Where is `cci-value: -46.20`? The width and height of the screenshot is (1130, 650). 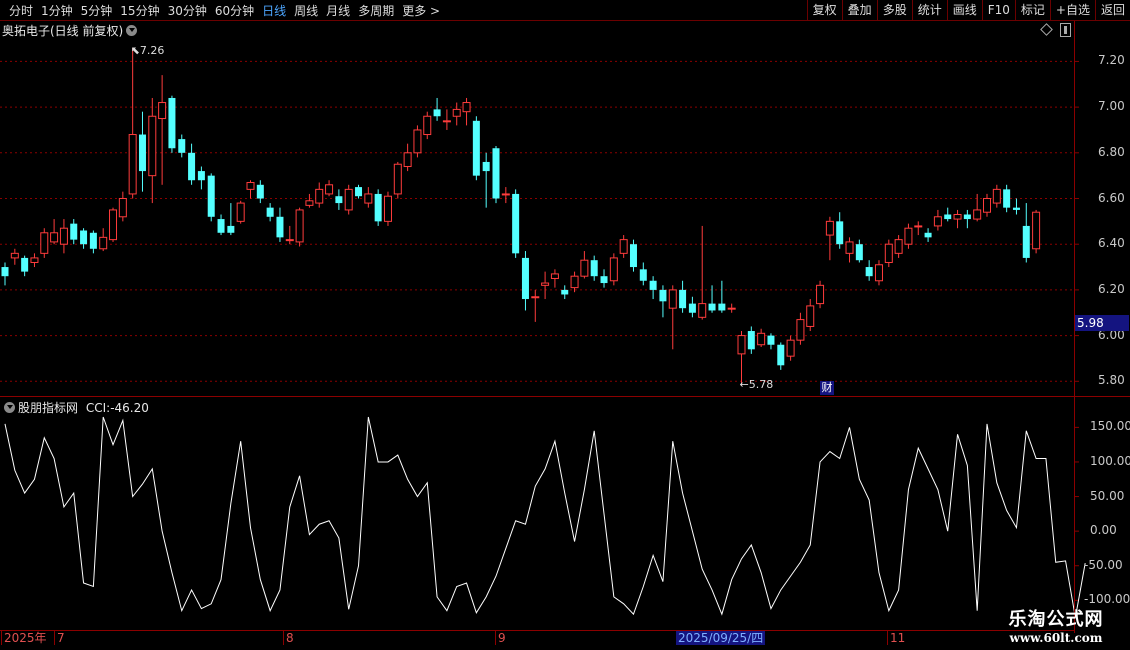 cci-value: -46.20 is located at coordinates (129, 408).